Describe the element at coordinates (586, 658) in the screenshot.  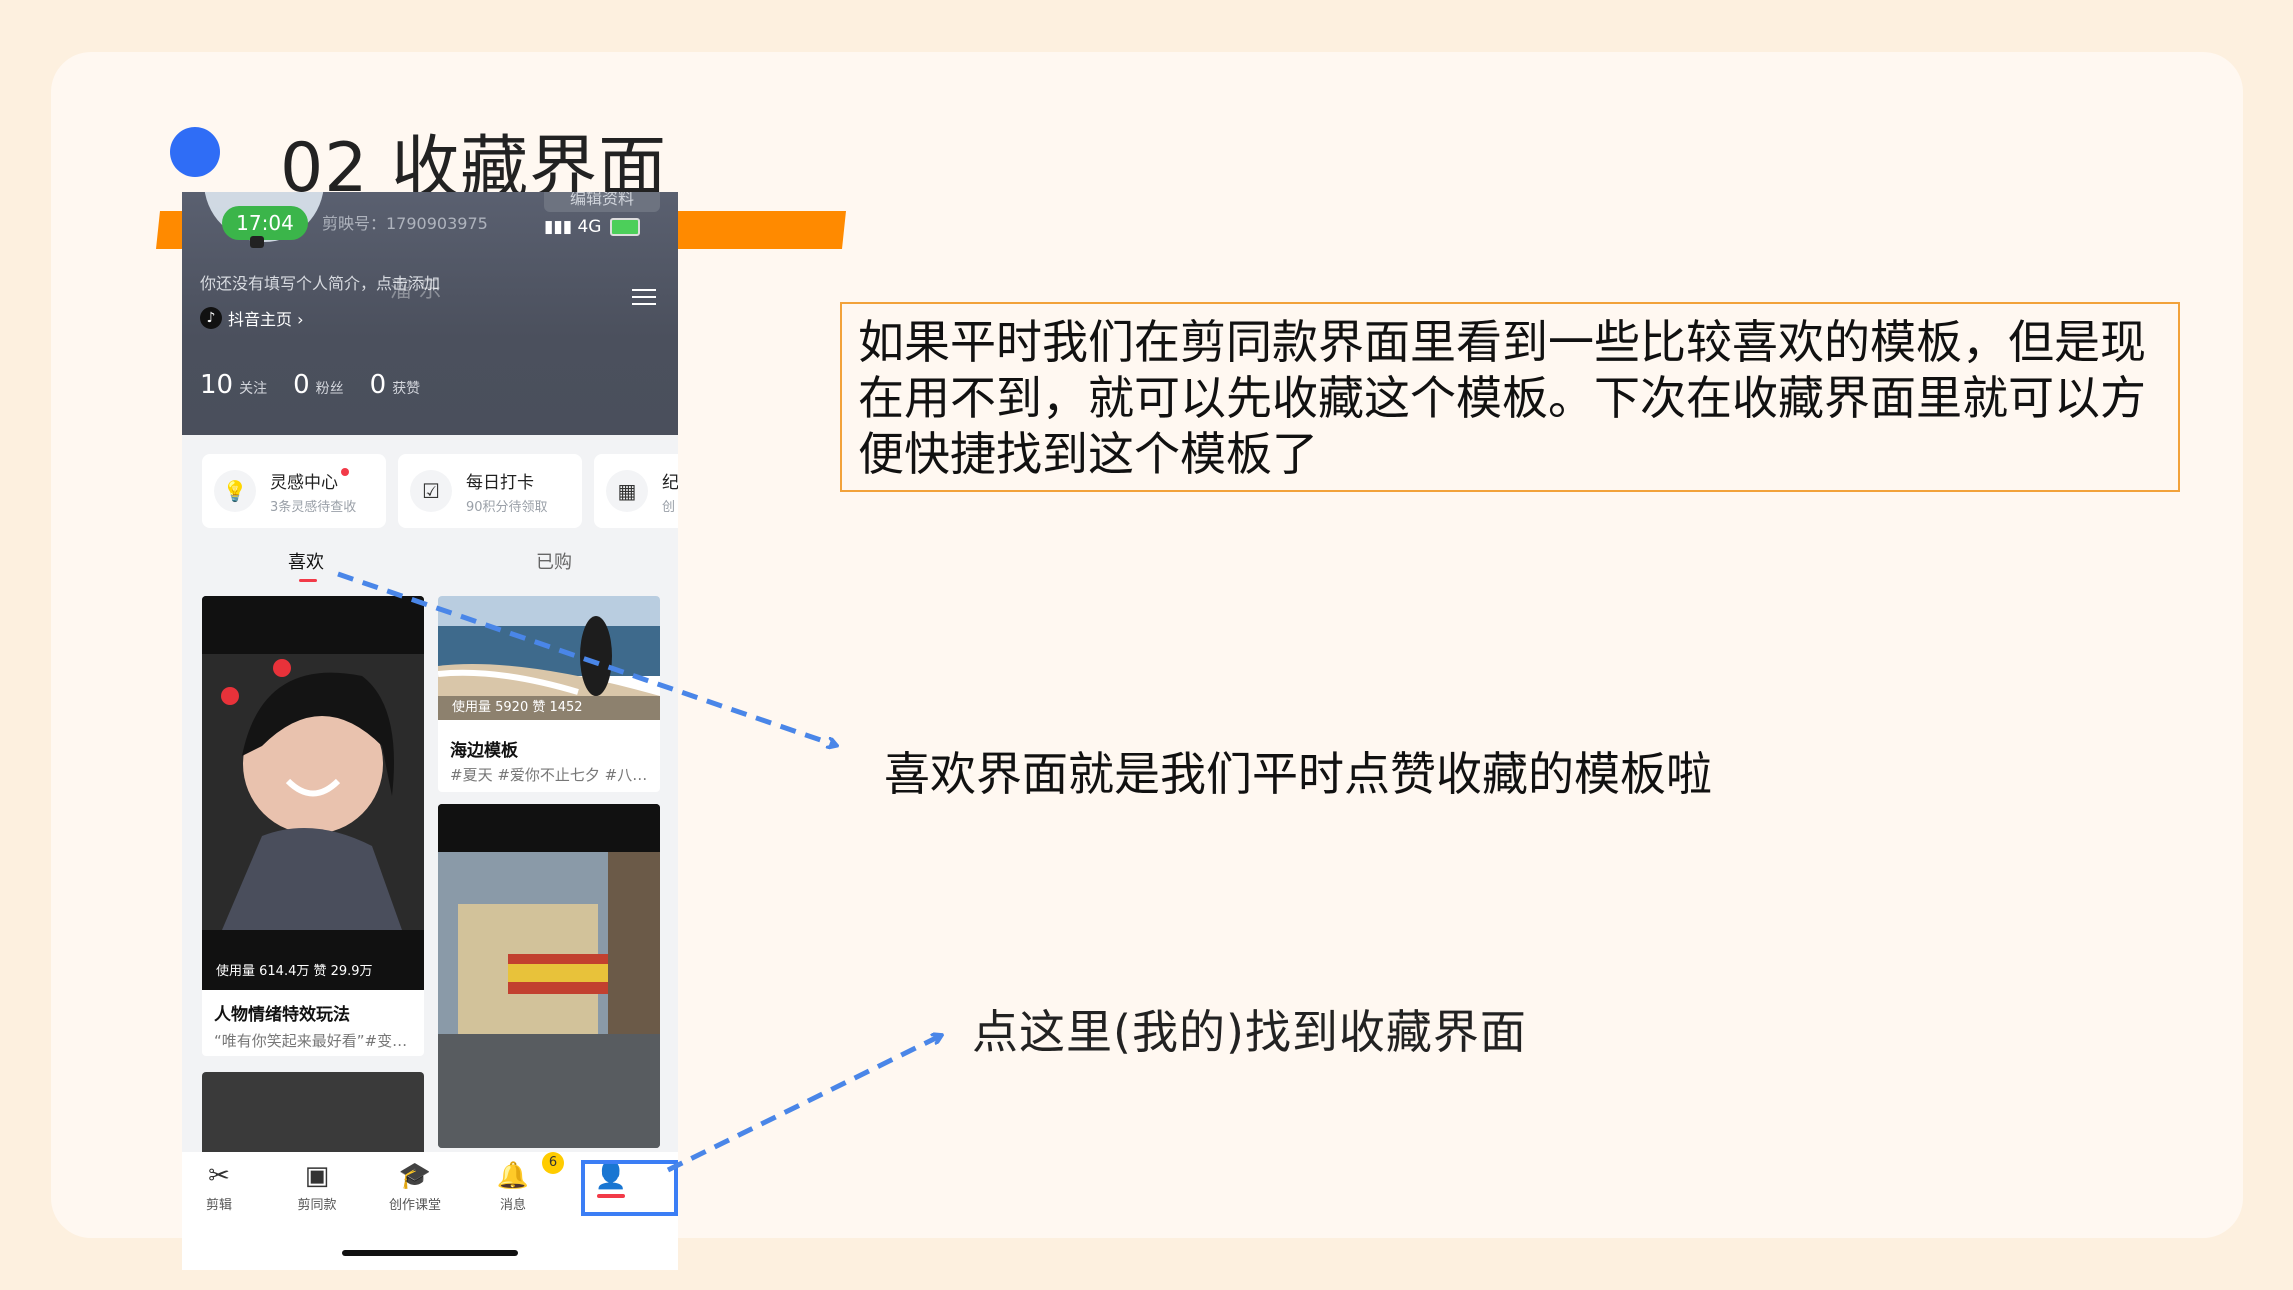
I see `arrow-to-liked-note` at that location.